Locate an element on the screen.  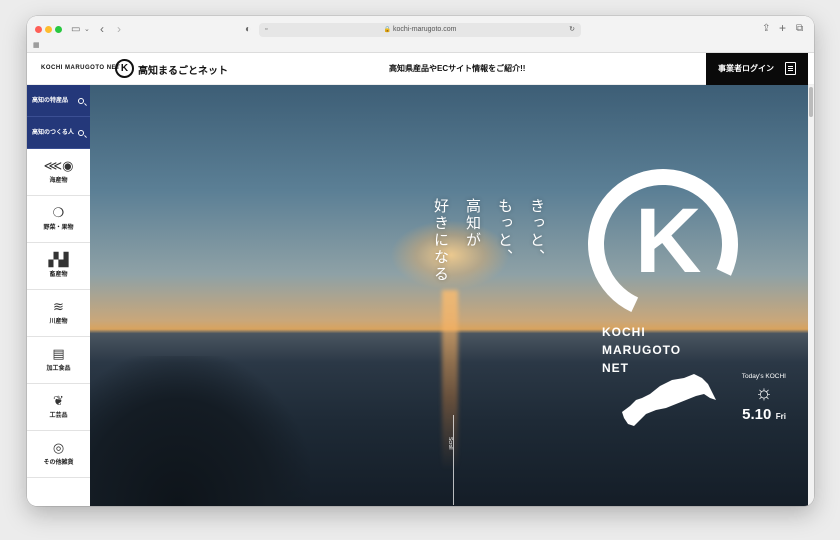
sidebar-toggle-icon: ▭ is located at coordinates (75, 30).